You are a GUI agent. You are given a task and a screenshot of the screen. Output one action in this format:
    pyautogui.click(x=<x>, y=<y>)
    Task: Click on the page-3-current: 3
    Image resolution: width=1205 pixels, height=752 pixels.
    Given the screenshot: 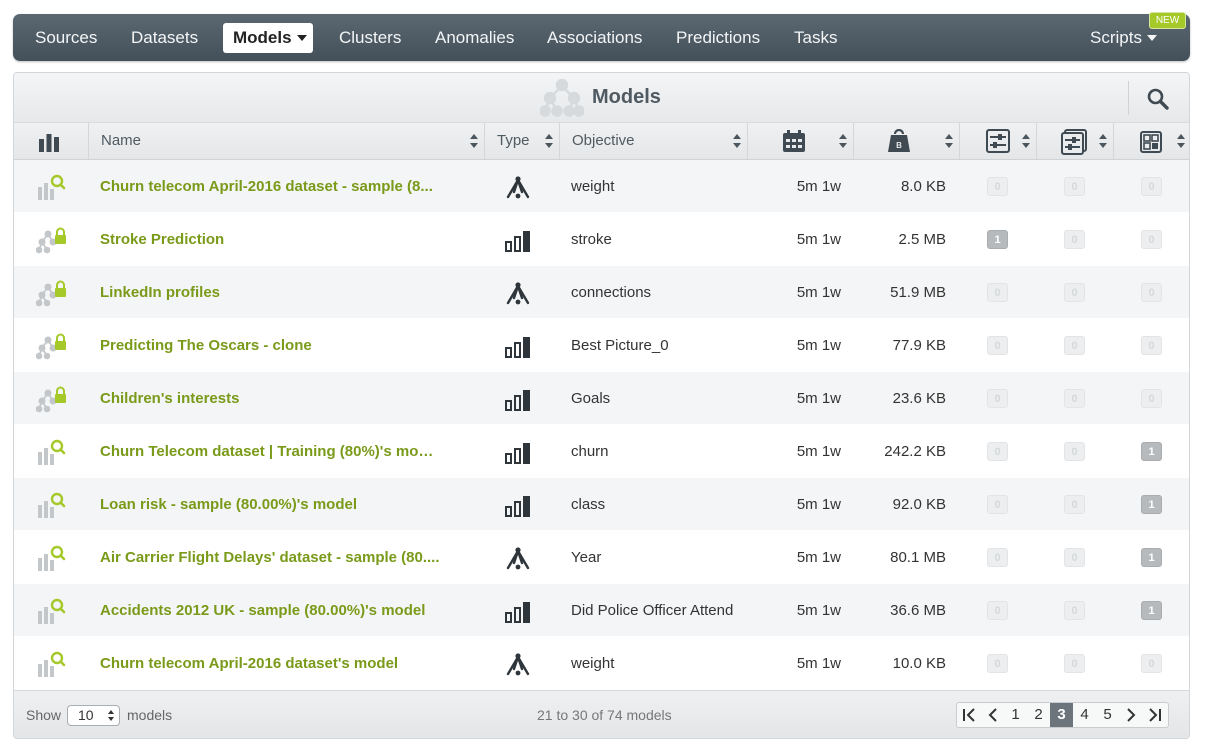 What is the action you would take?
    pyautogui.click(x=1061, y=715)
    